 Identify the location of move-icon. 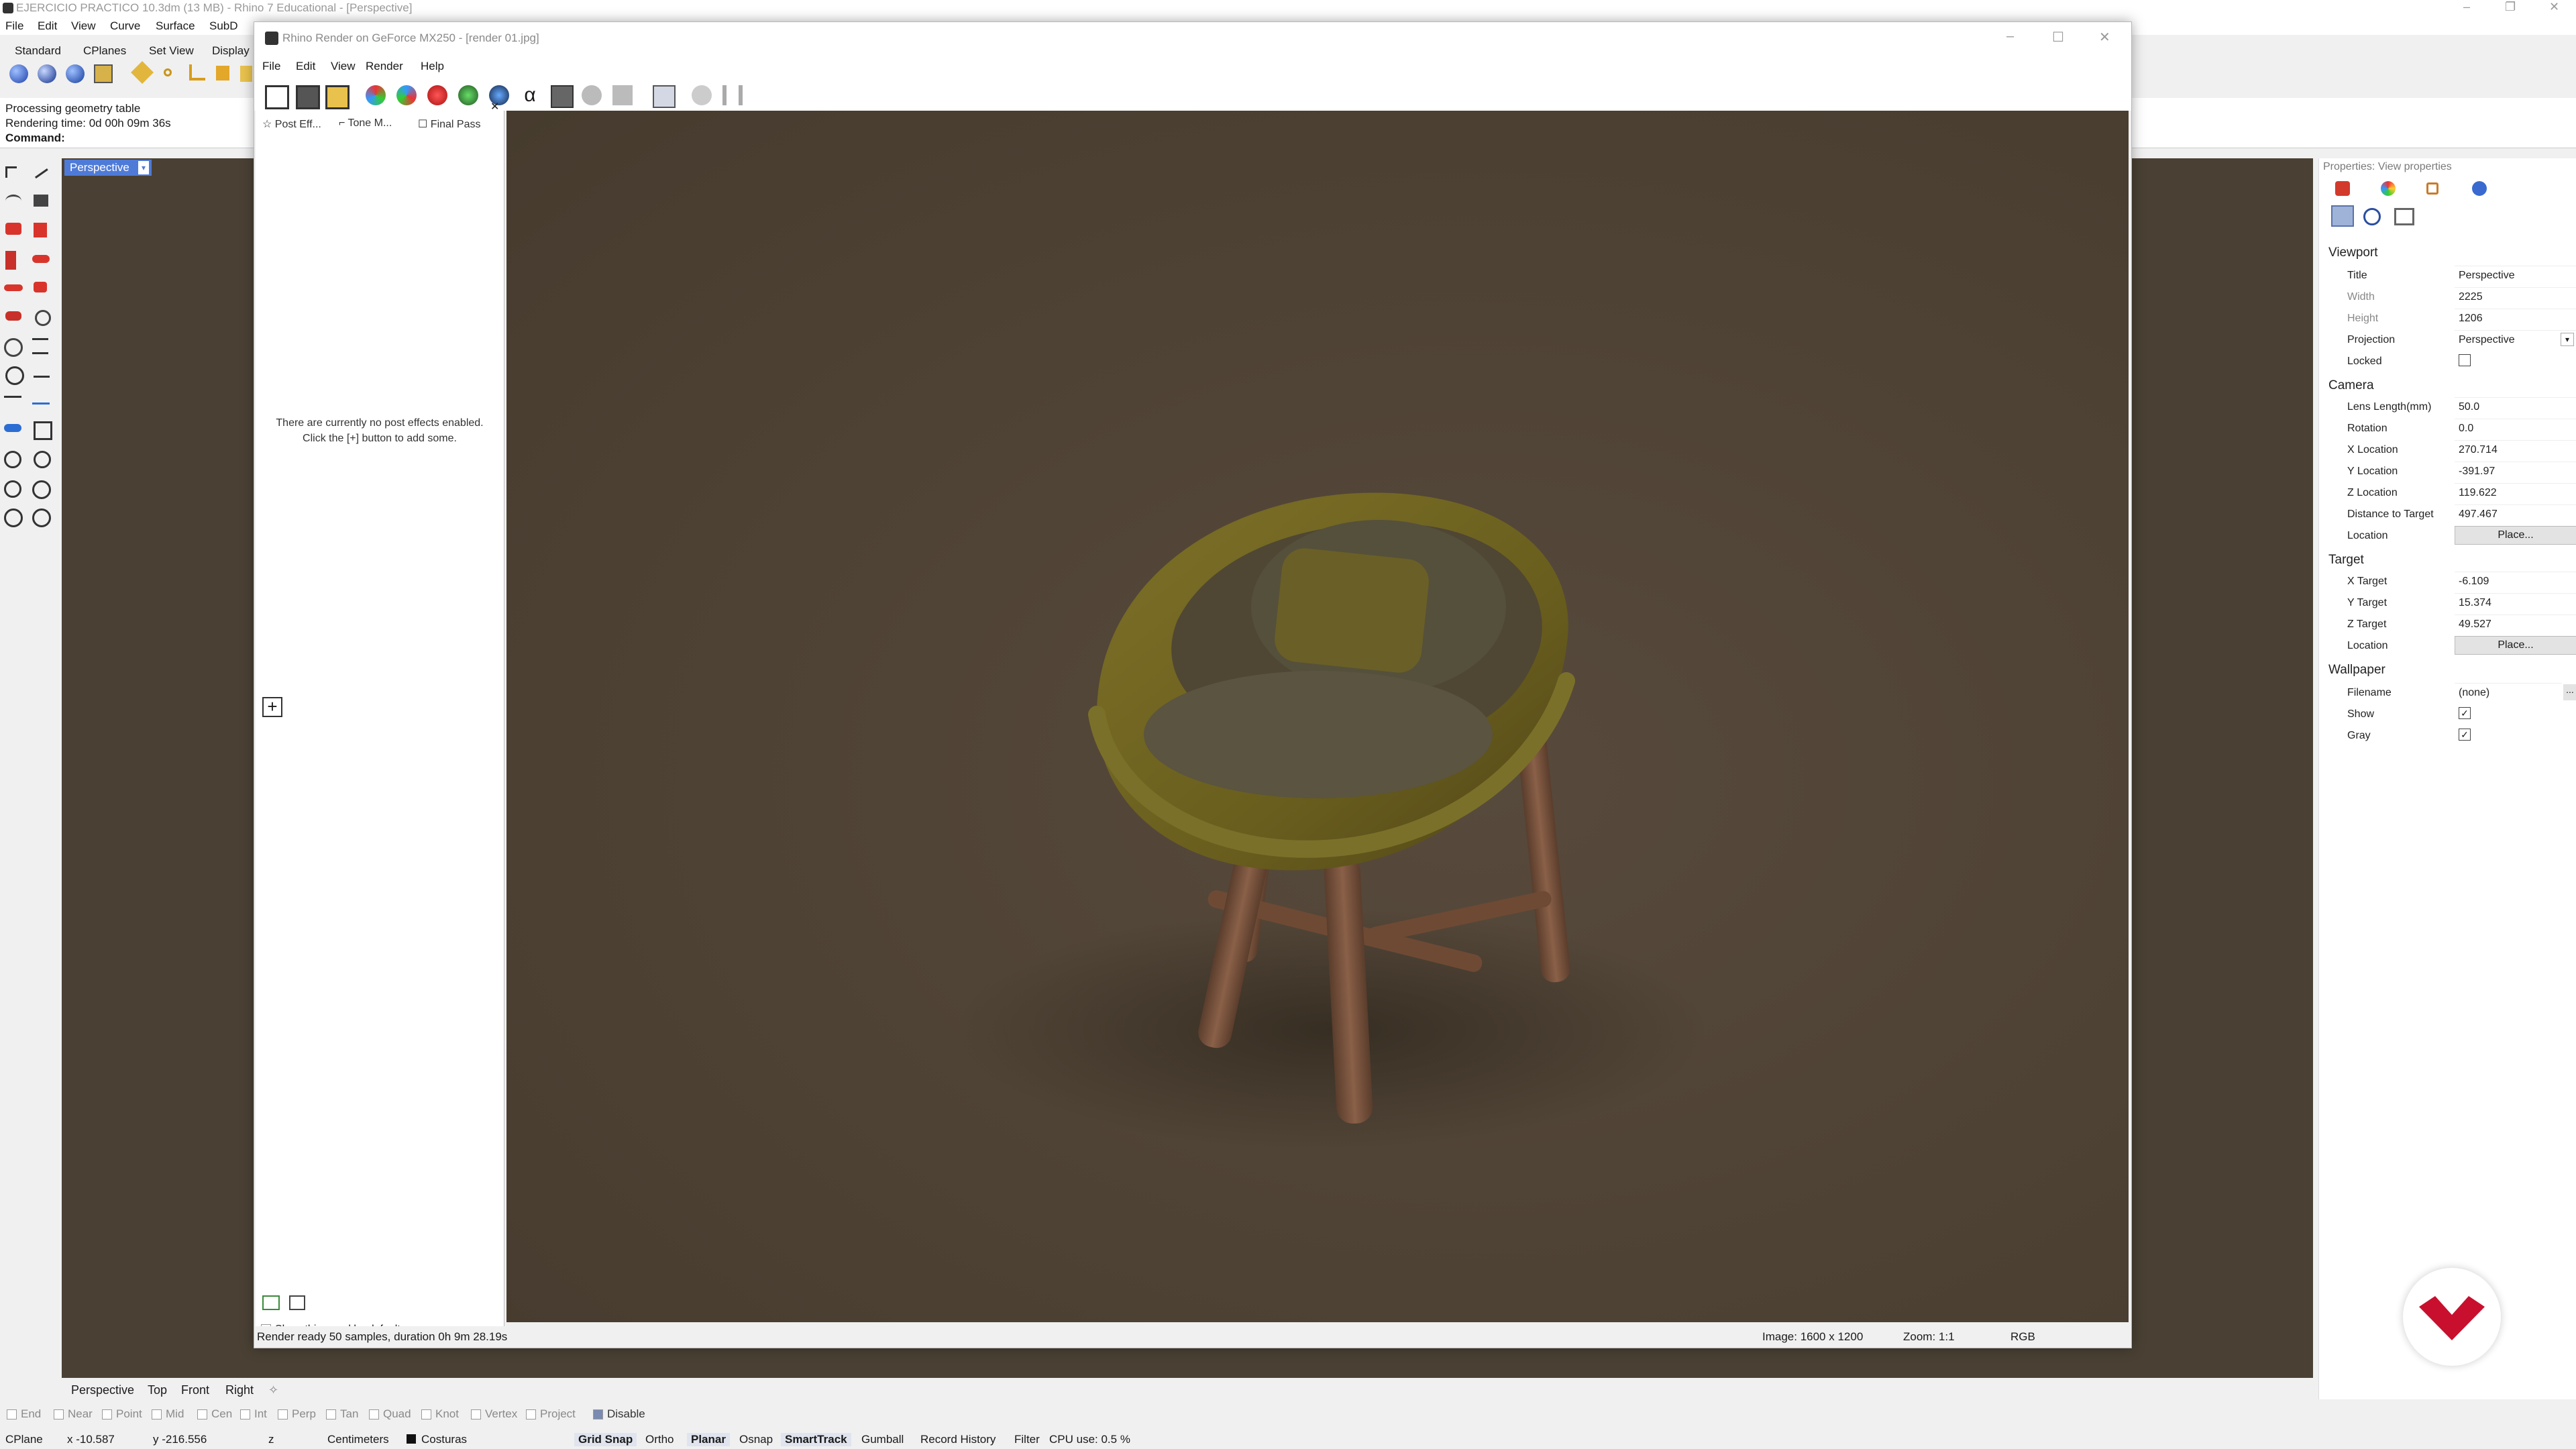
(40, 346).